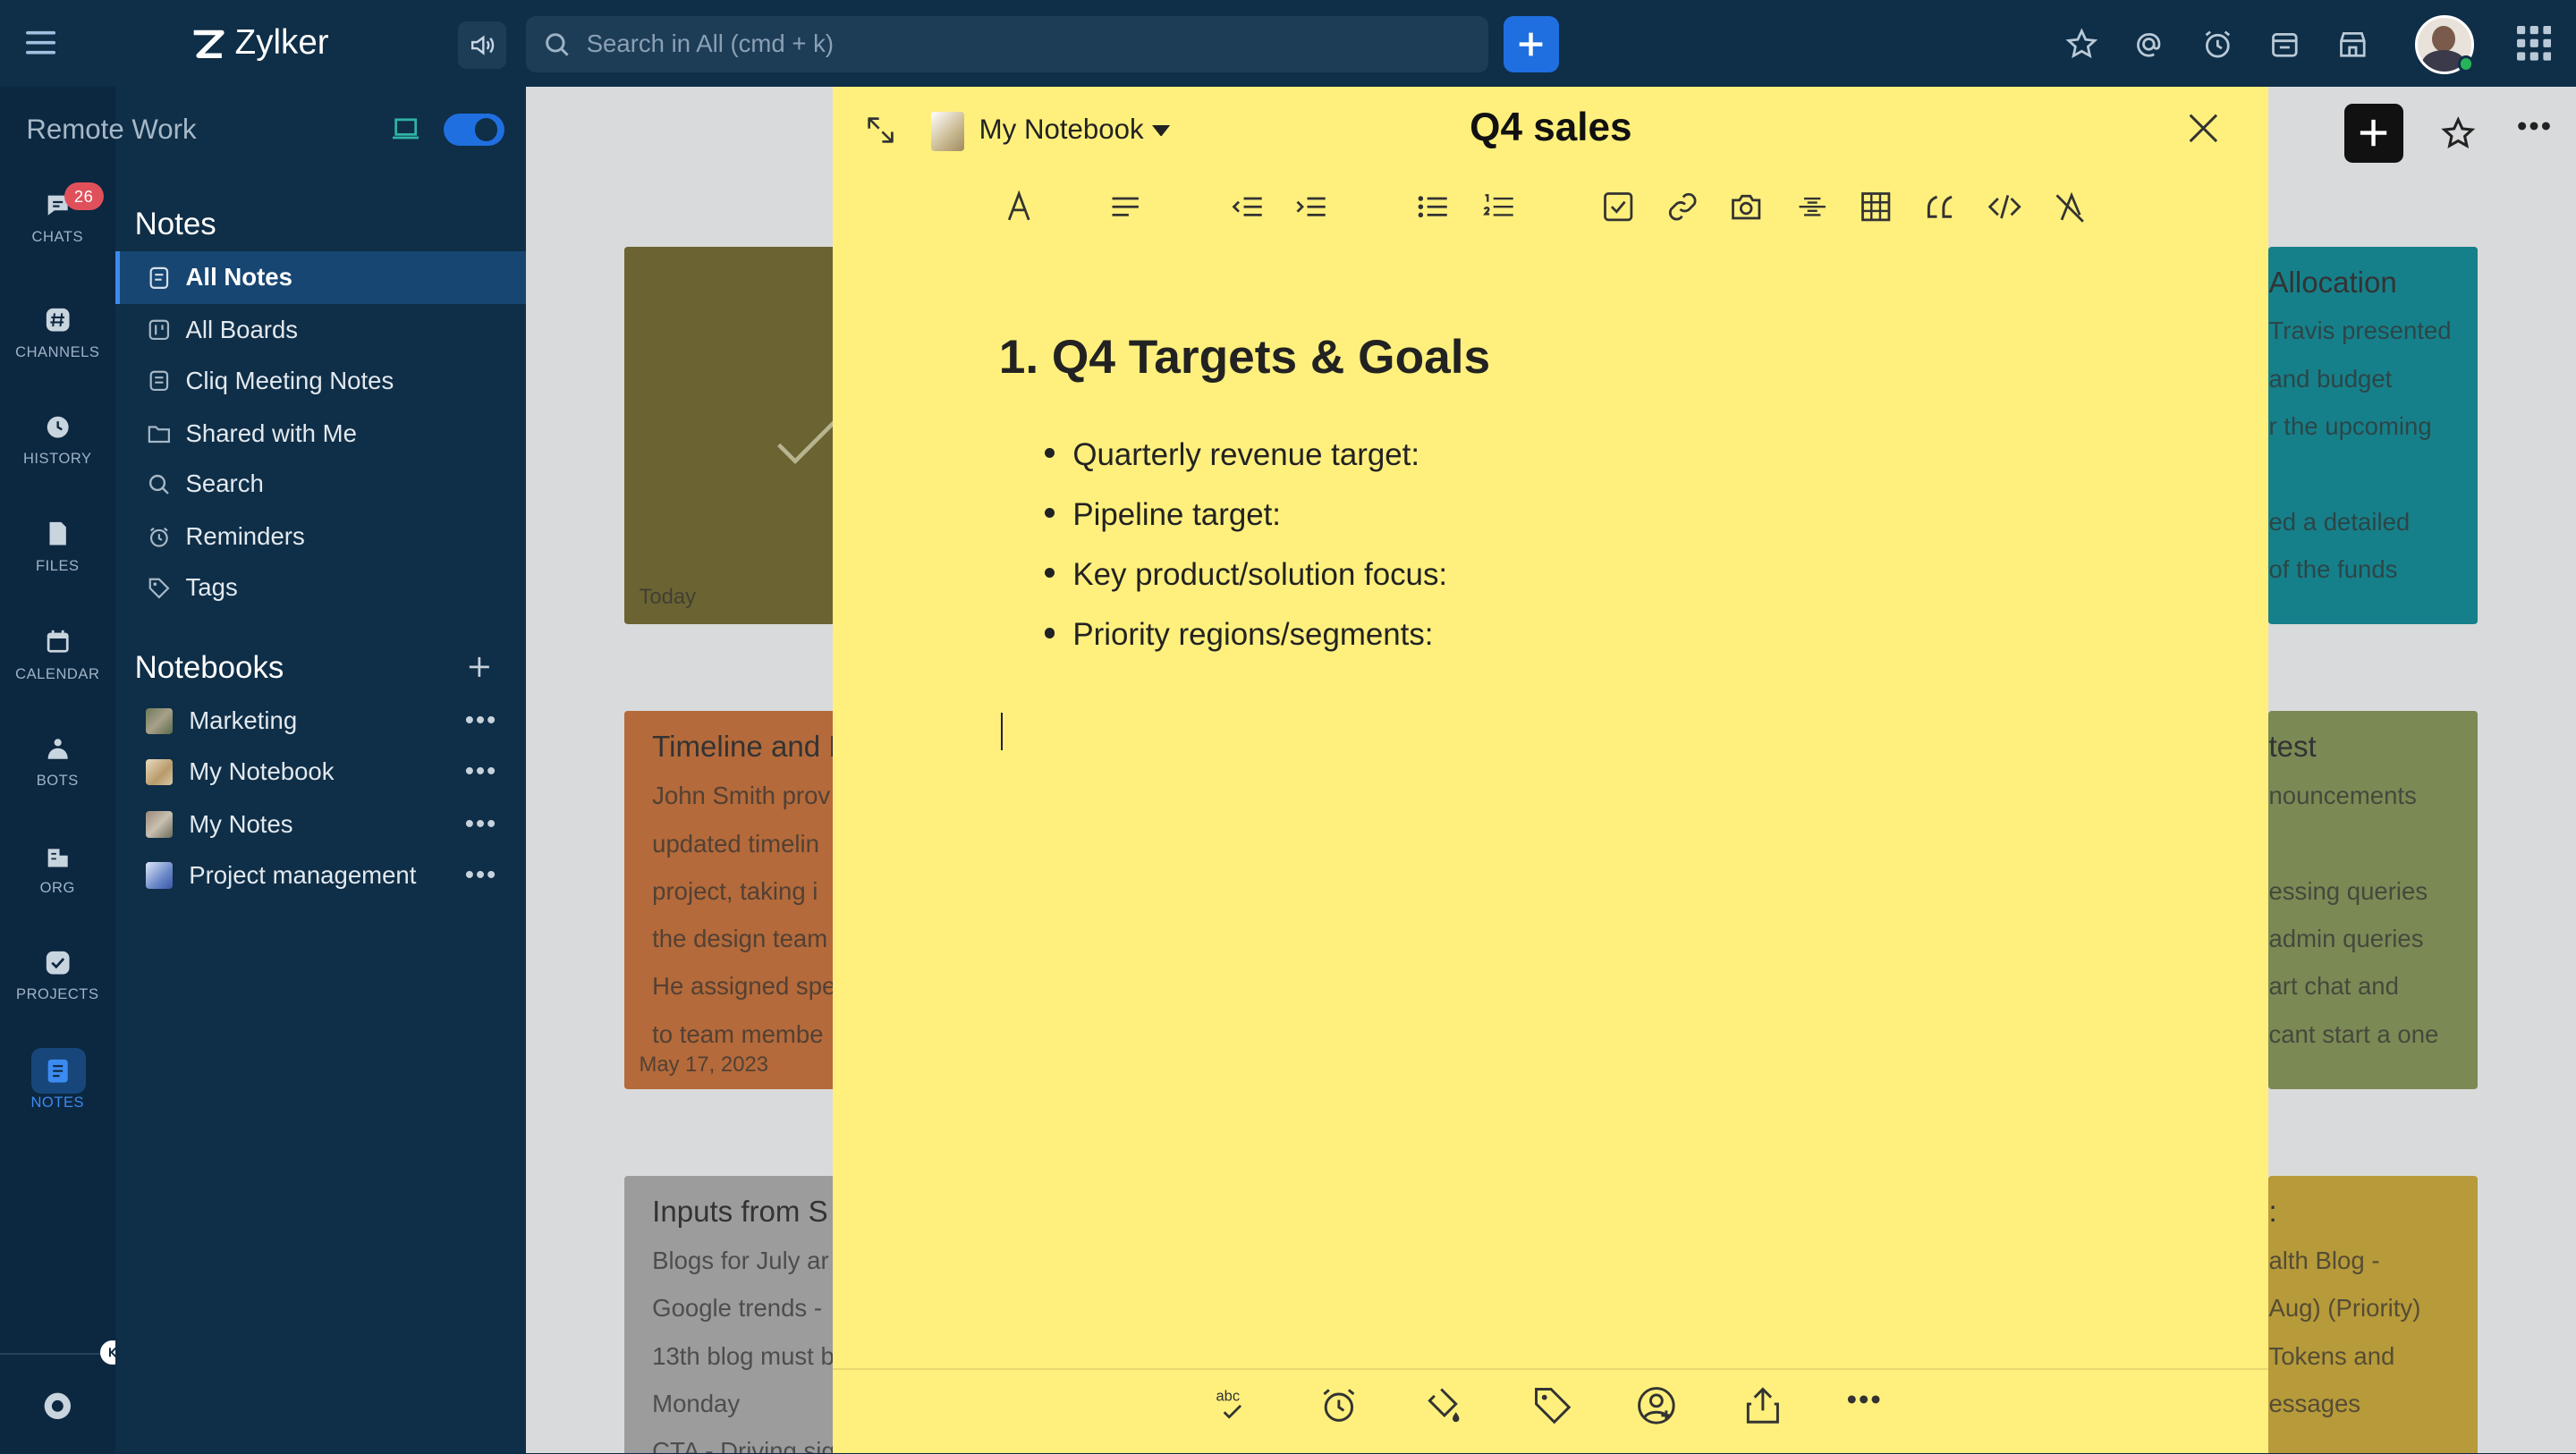 The image size is (2576, 1454). I want to click on nav-search: Search, so click(320, 485).